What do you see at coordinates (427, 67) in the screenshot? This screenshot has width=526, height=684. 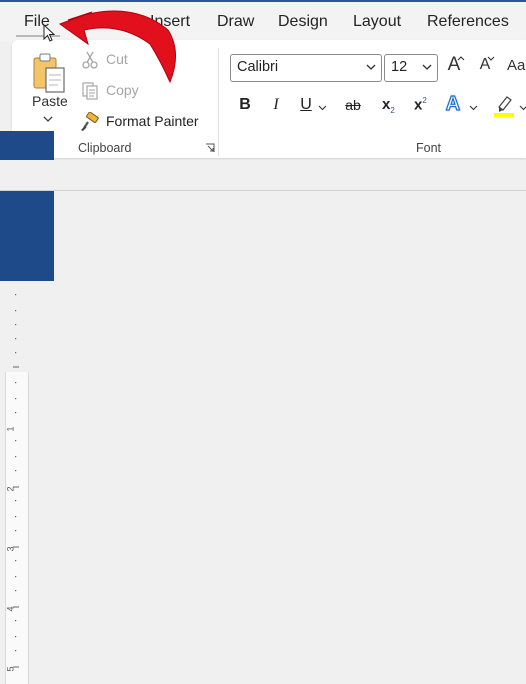 I see `font-size-chevron-icon` at bounding box center [427, 67].